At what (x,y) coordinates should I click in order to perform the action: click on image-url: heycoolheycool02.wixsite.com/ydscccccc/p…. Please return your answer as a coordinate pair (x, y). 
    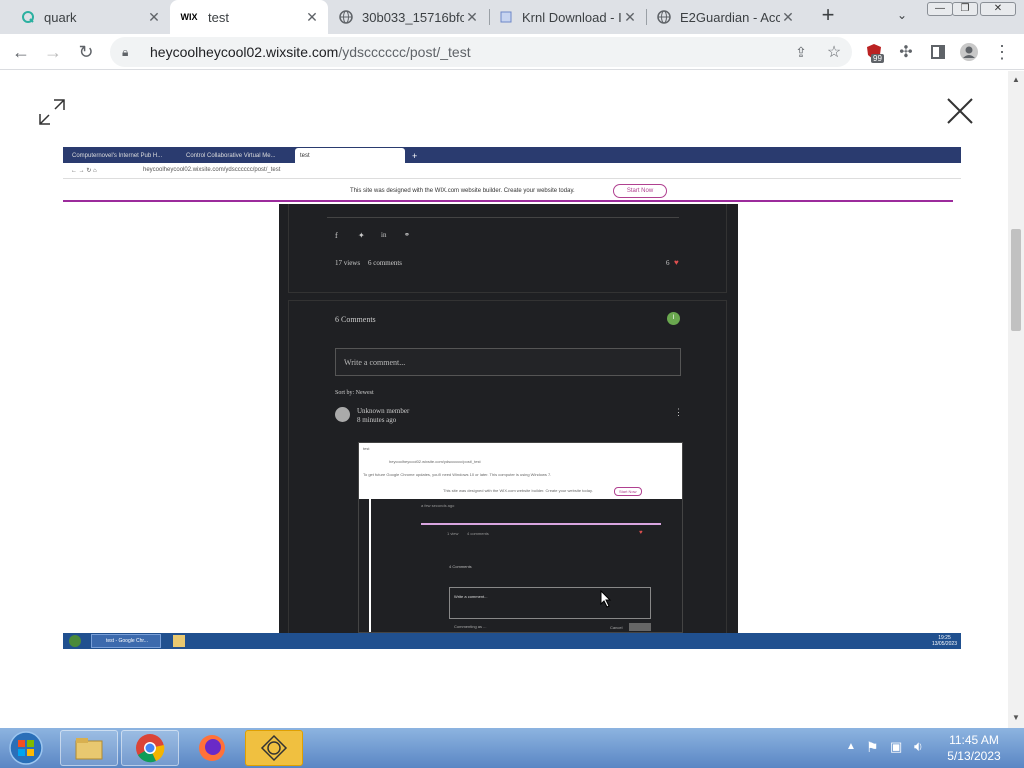
    Looking at the image, I should click on (212, 170).